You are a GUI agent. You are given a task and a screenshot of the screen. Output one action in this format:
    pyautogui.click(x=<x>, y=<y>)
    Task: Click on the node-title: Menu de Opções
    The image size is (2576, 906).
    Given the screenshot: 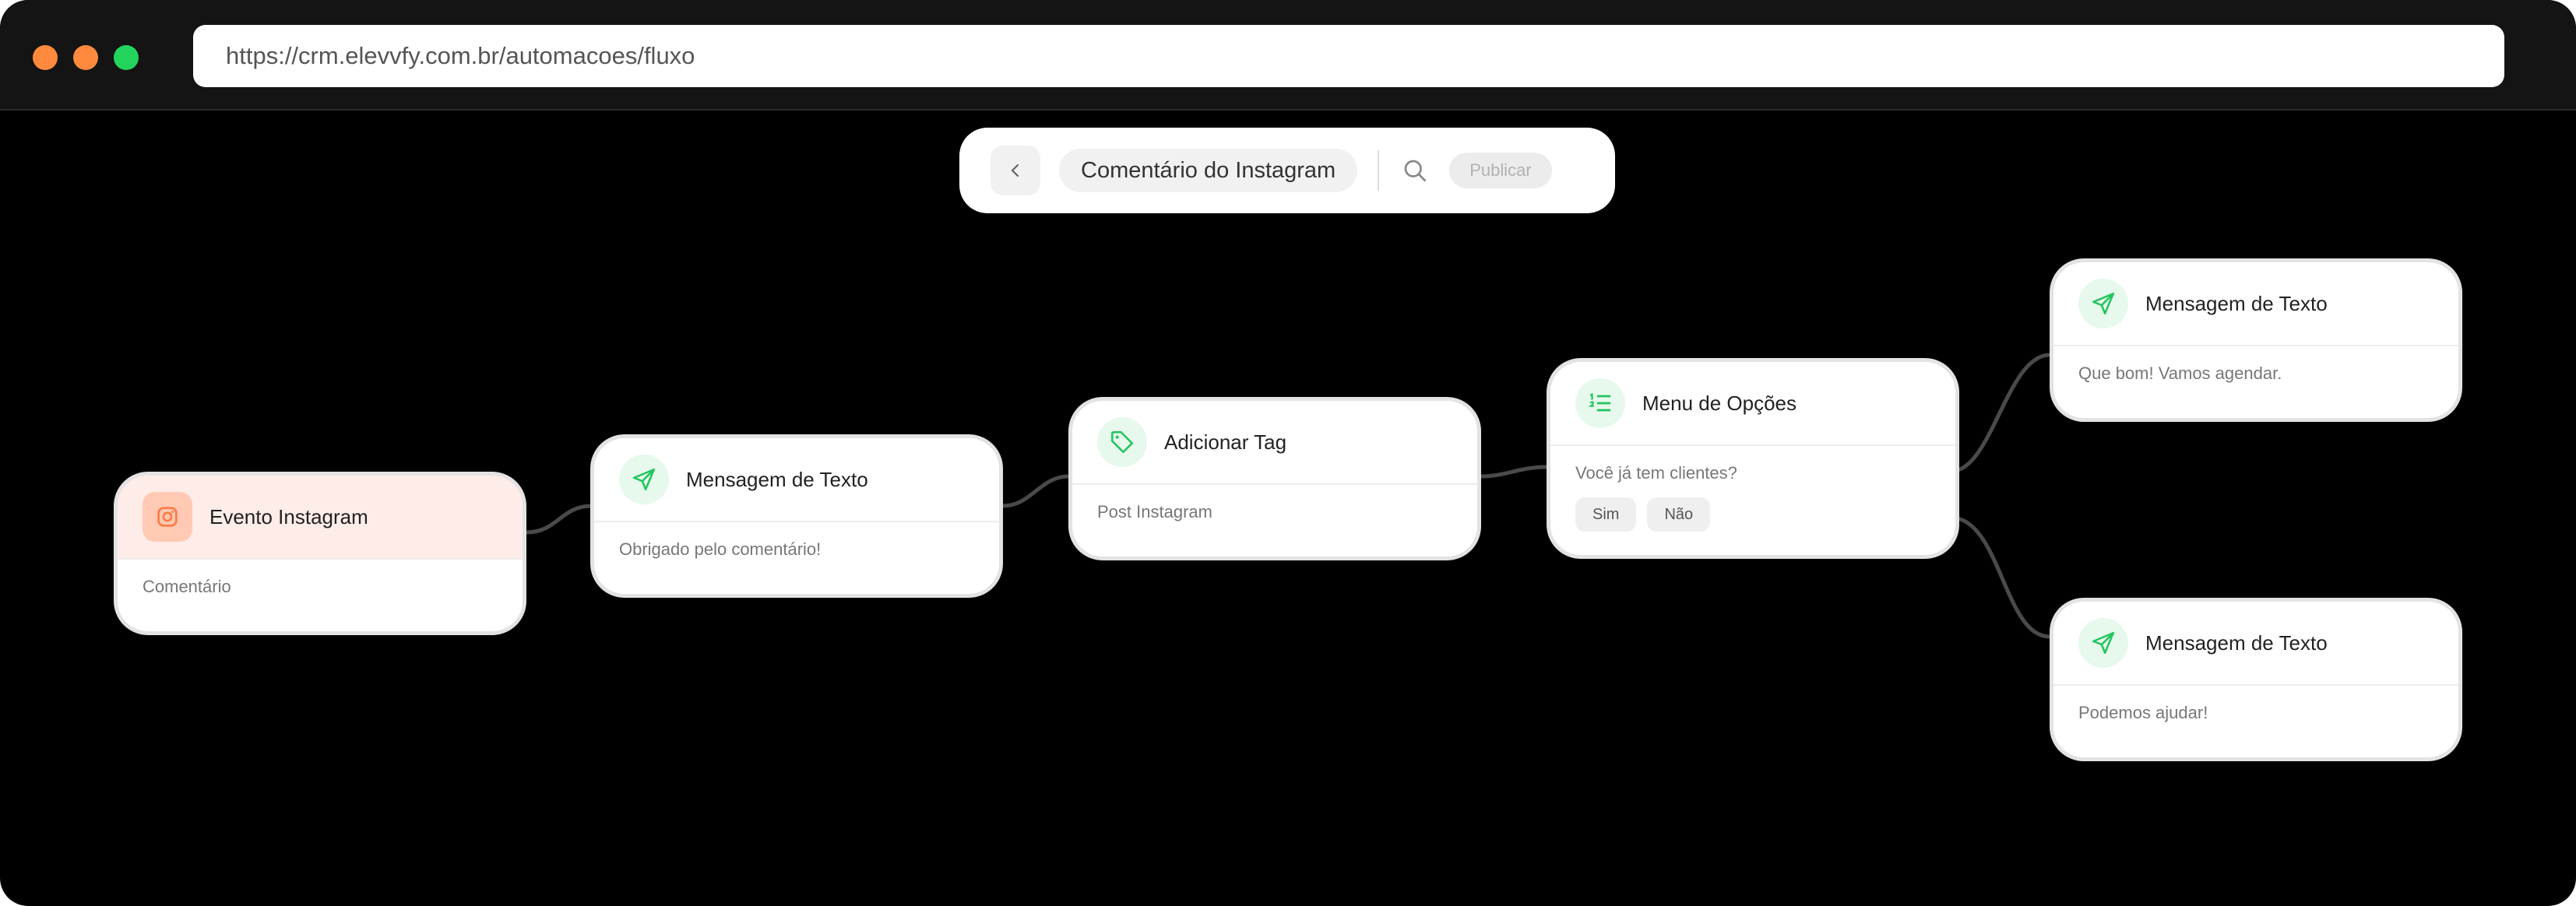 What is the action you would take?
    pyautogui.click(x=1719, y=403)
    